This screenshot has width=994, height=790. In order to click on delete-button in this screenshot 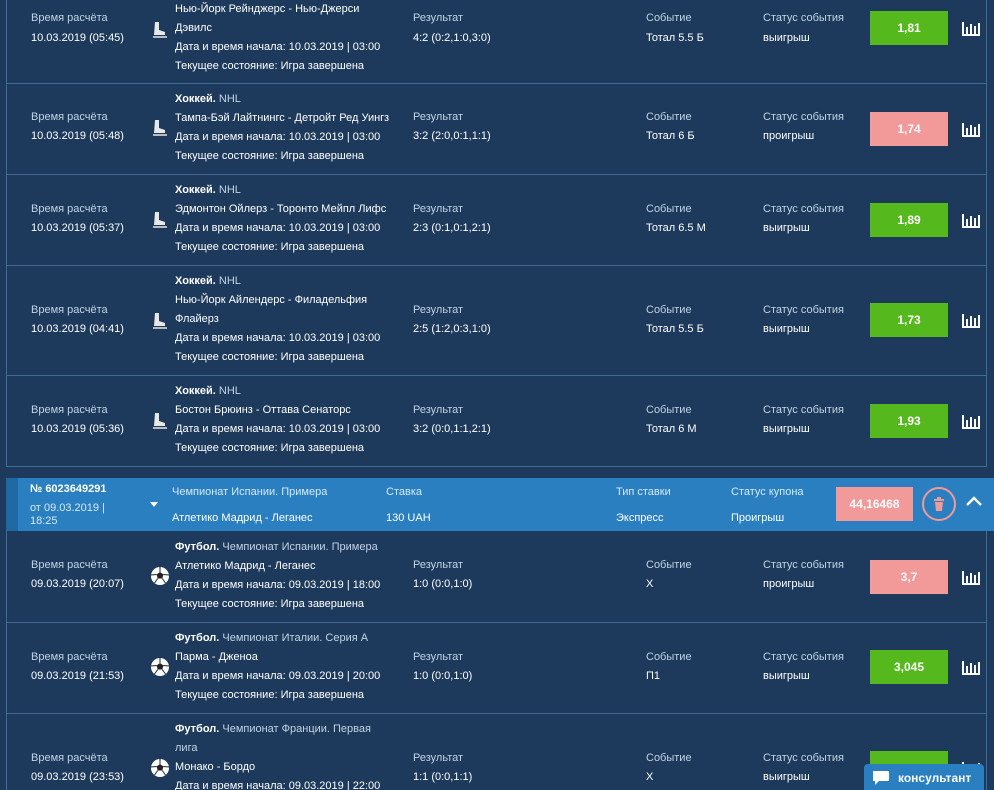, I will do `click(939, 504)`.